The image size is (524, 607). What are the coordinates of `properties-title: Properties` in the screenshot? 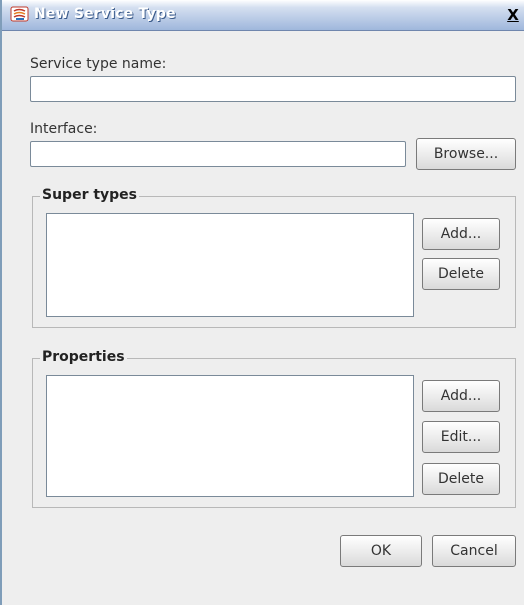 It's located at (83, 357).